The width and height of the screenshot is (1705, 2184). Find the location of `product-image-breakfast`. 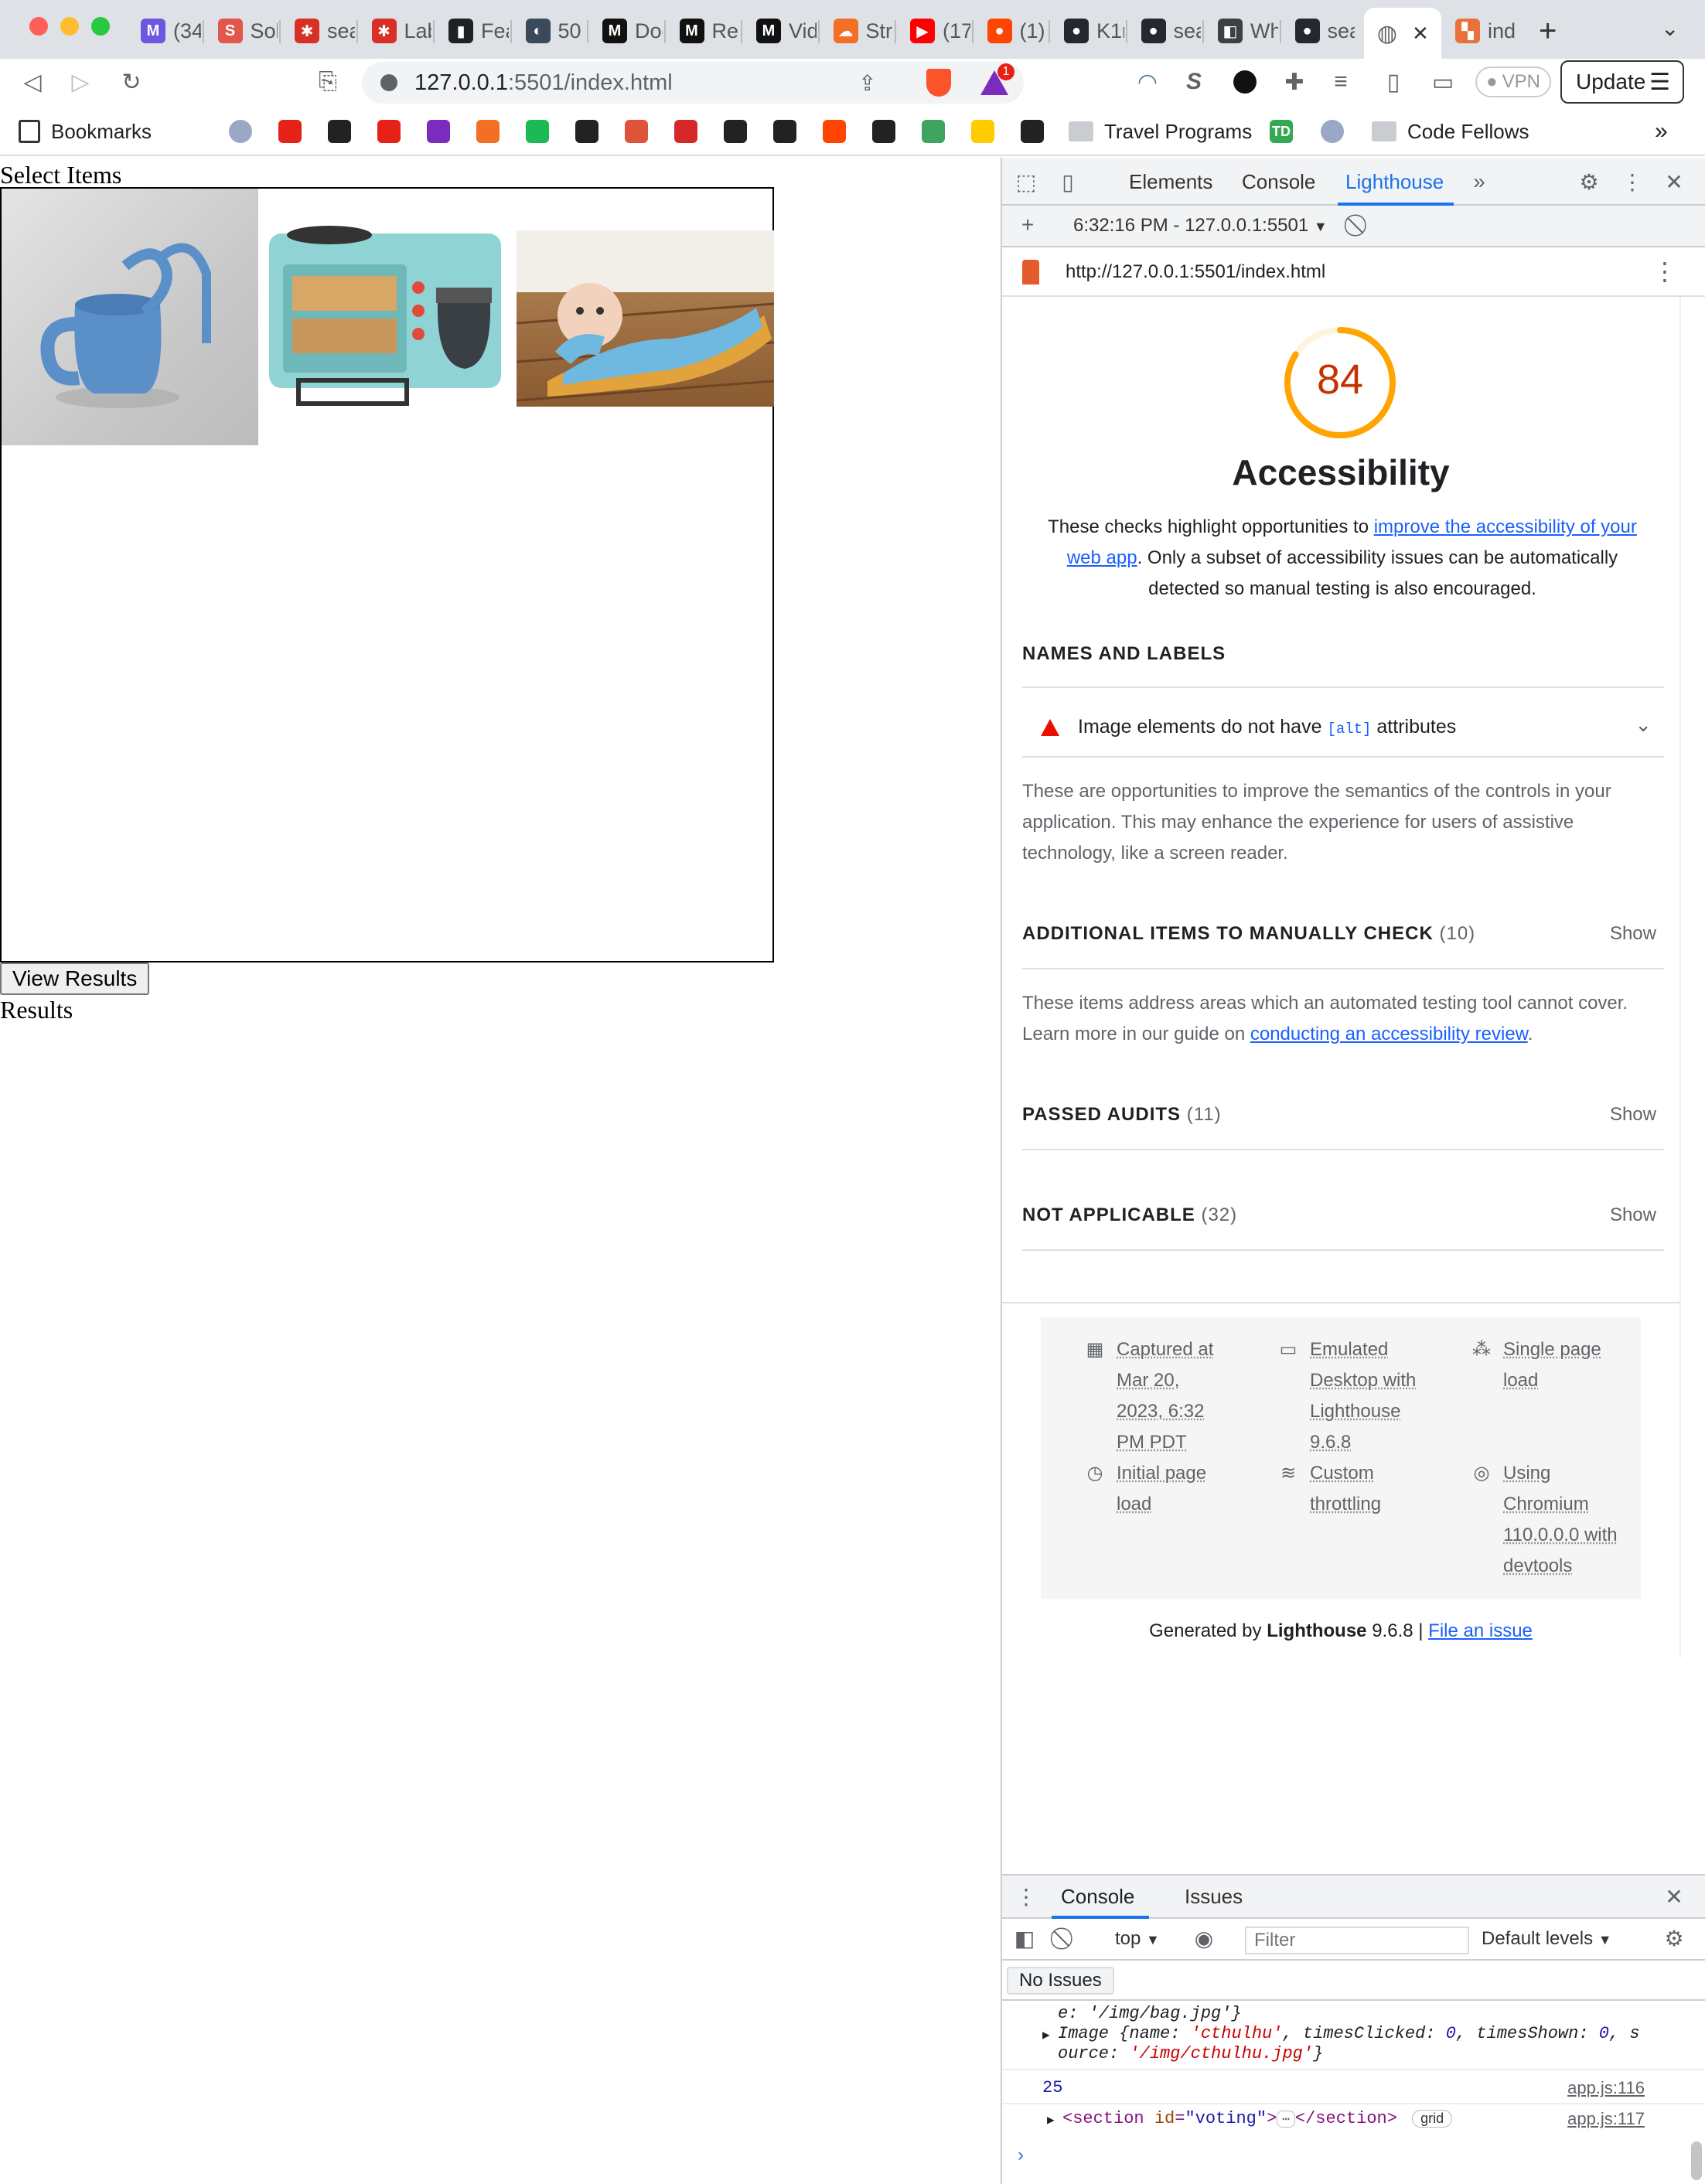

product-image-breakfast is located at coordinates (388, 318).